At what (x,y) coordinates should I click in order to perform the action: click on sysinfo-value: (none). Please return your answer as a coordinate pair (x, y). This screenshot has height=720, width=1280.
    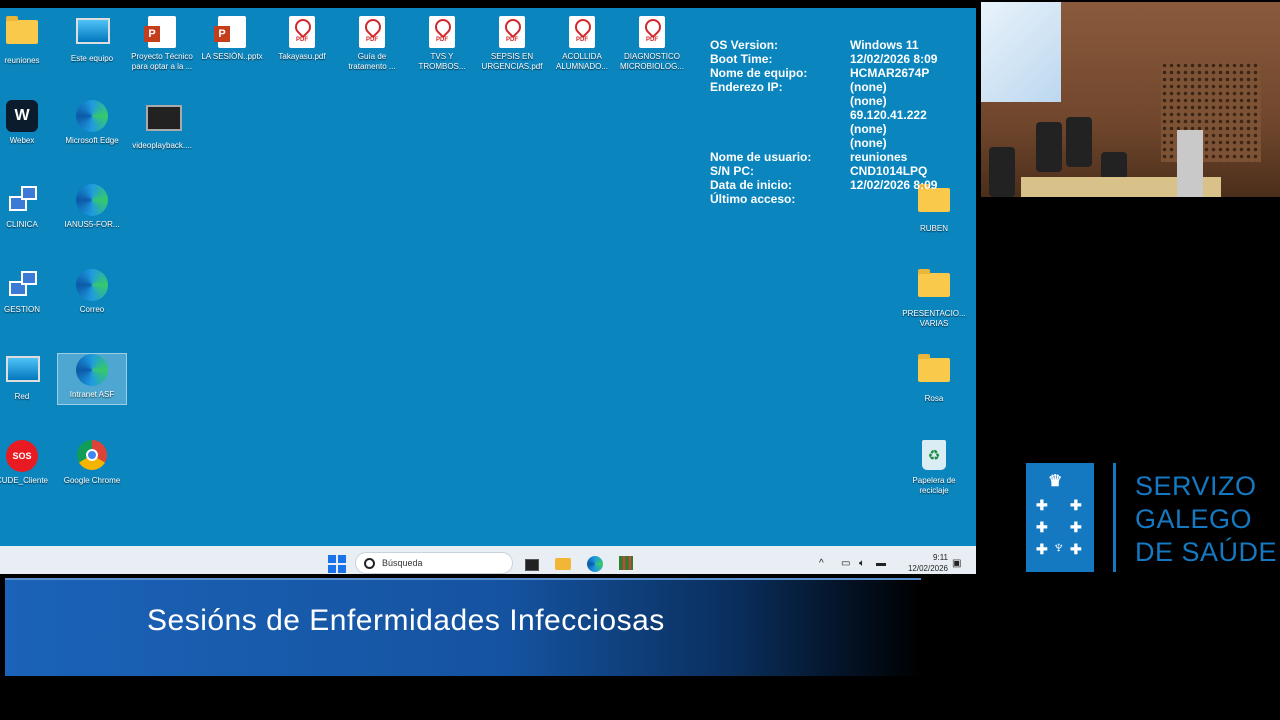
    Looking at the image, I should click on (868, 143).